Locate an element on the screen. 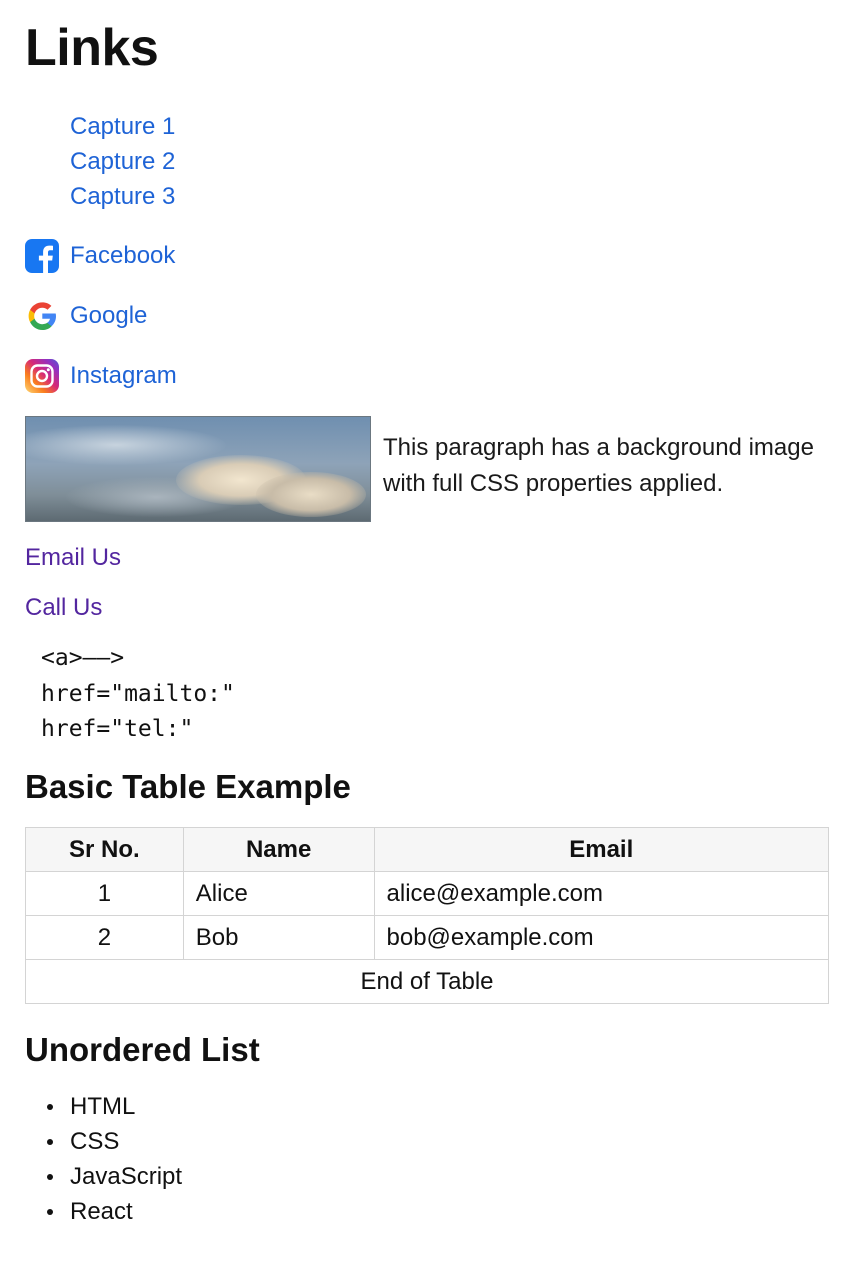 This screenshot has width=853, height=1280. google-row: Google is located at coordinates (86, 316).